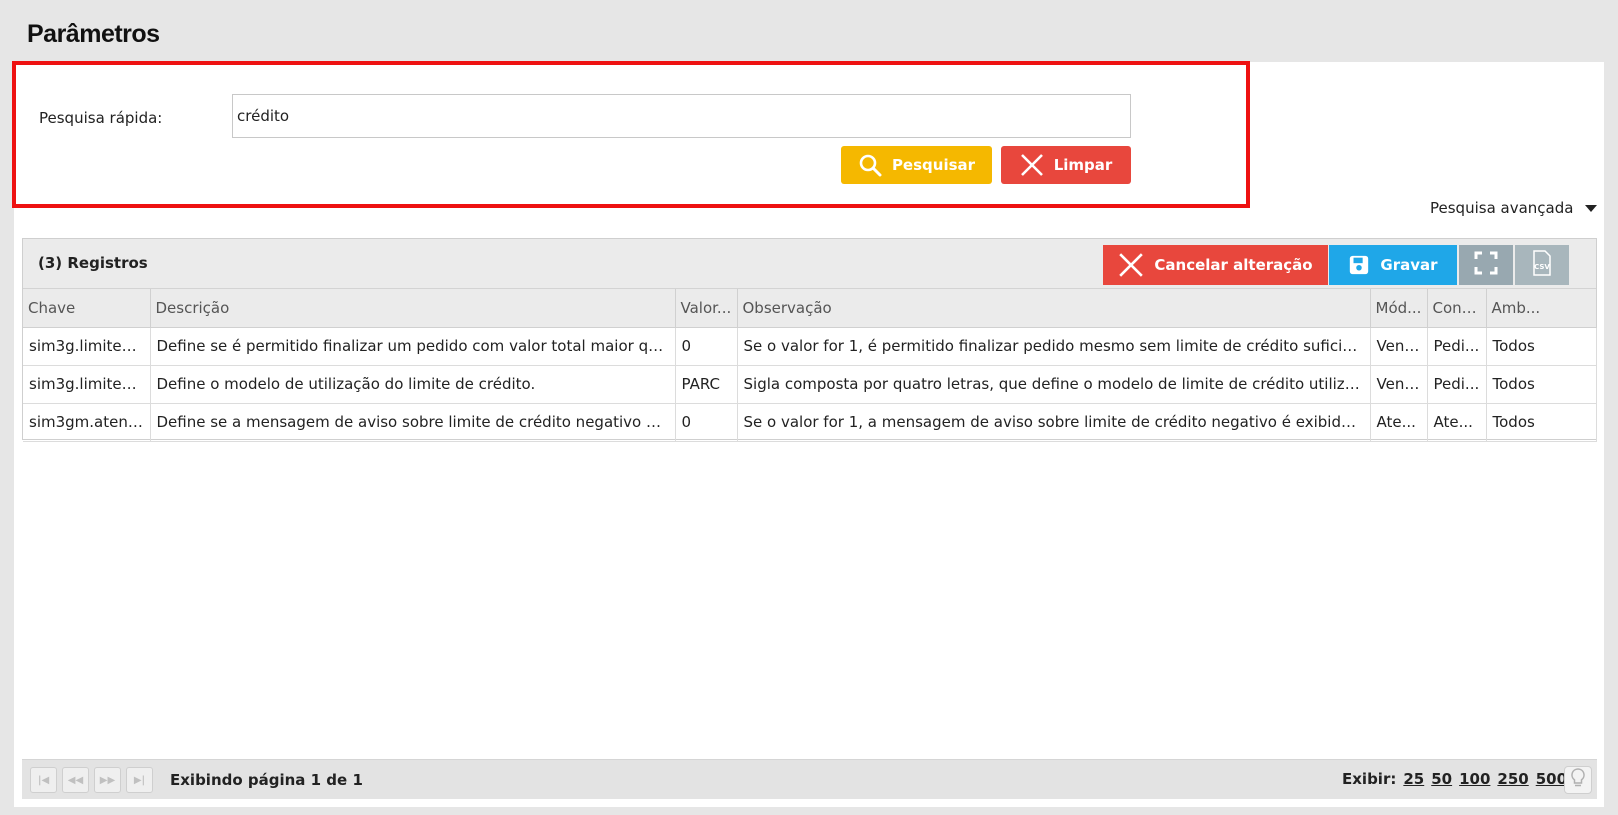  Describe the element at coordinates (266, 780) in the screenshot. I see `pagination-info: Exibindo página 1 de 1` at that location.